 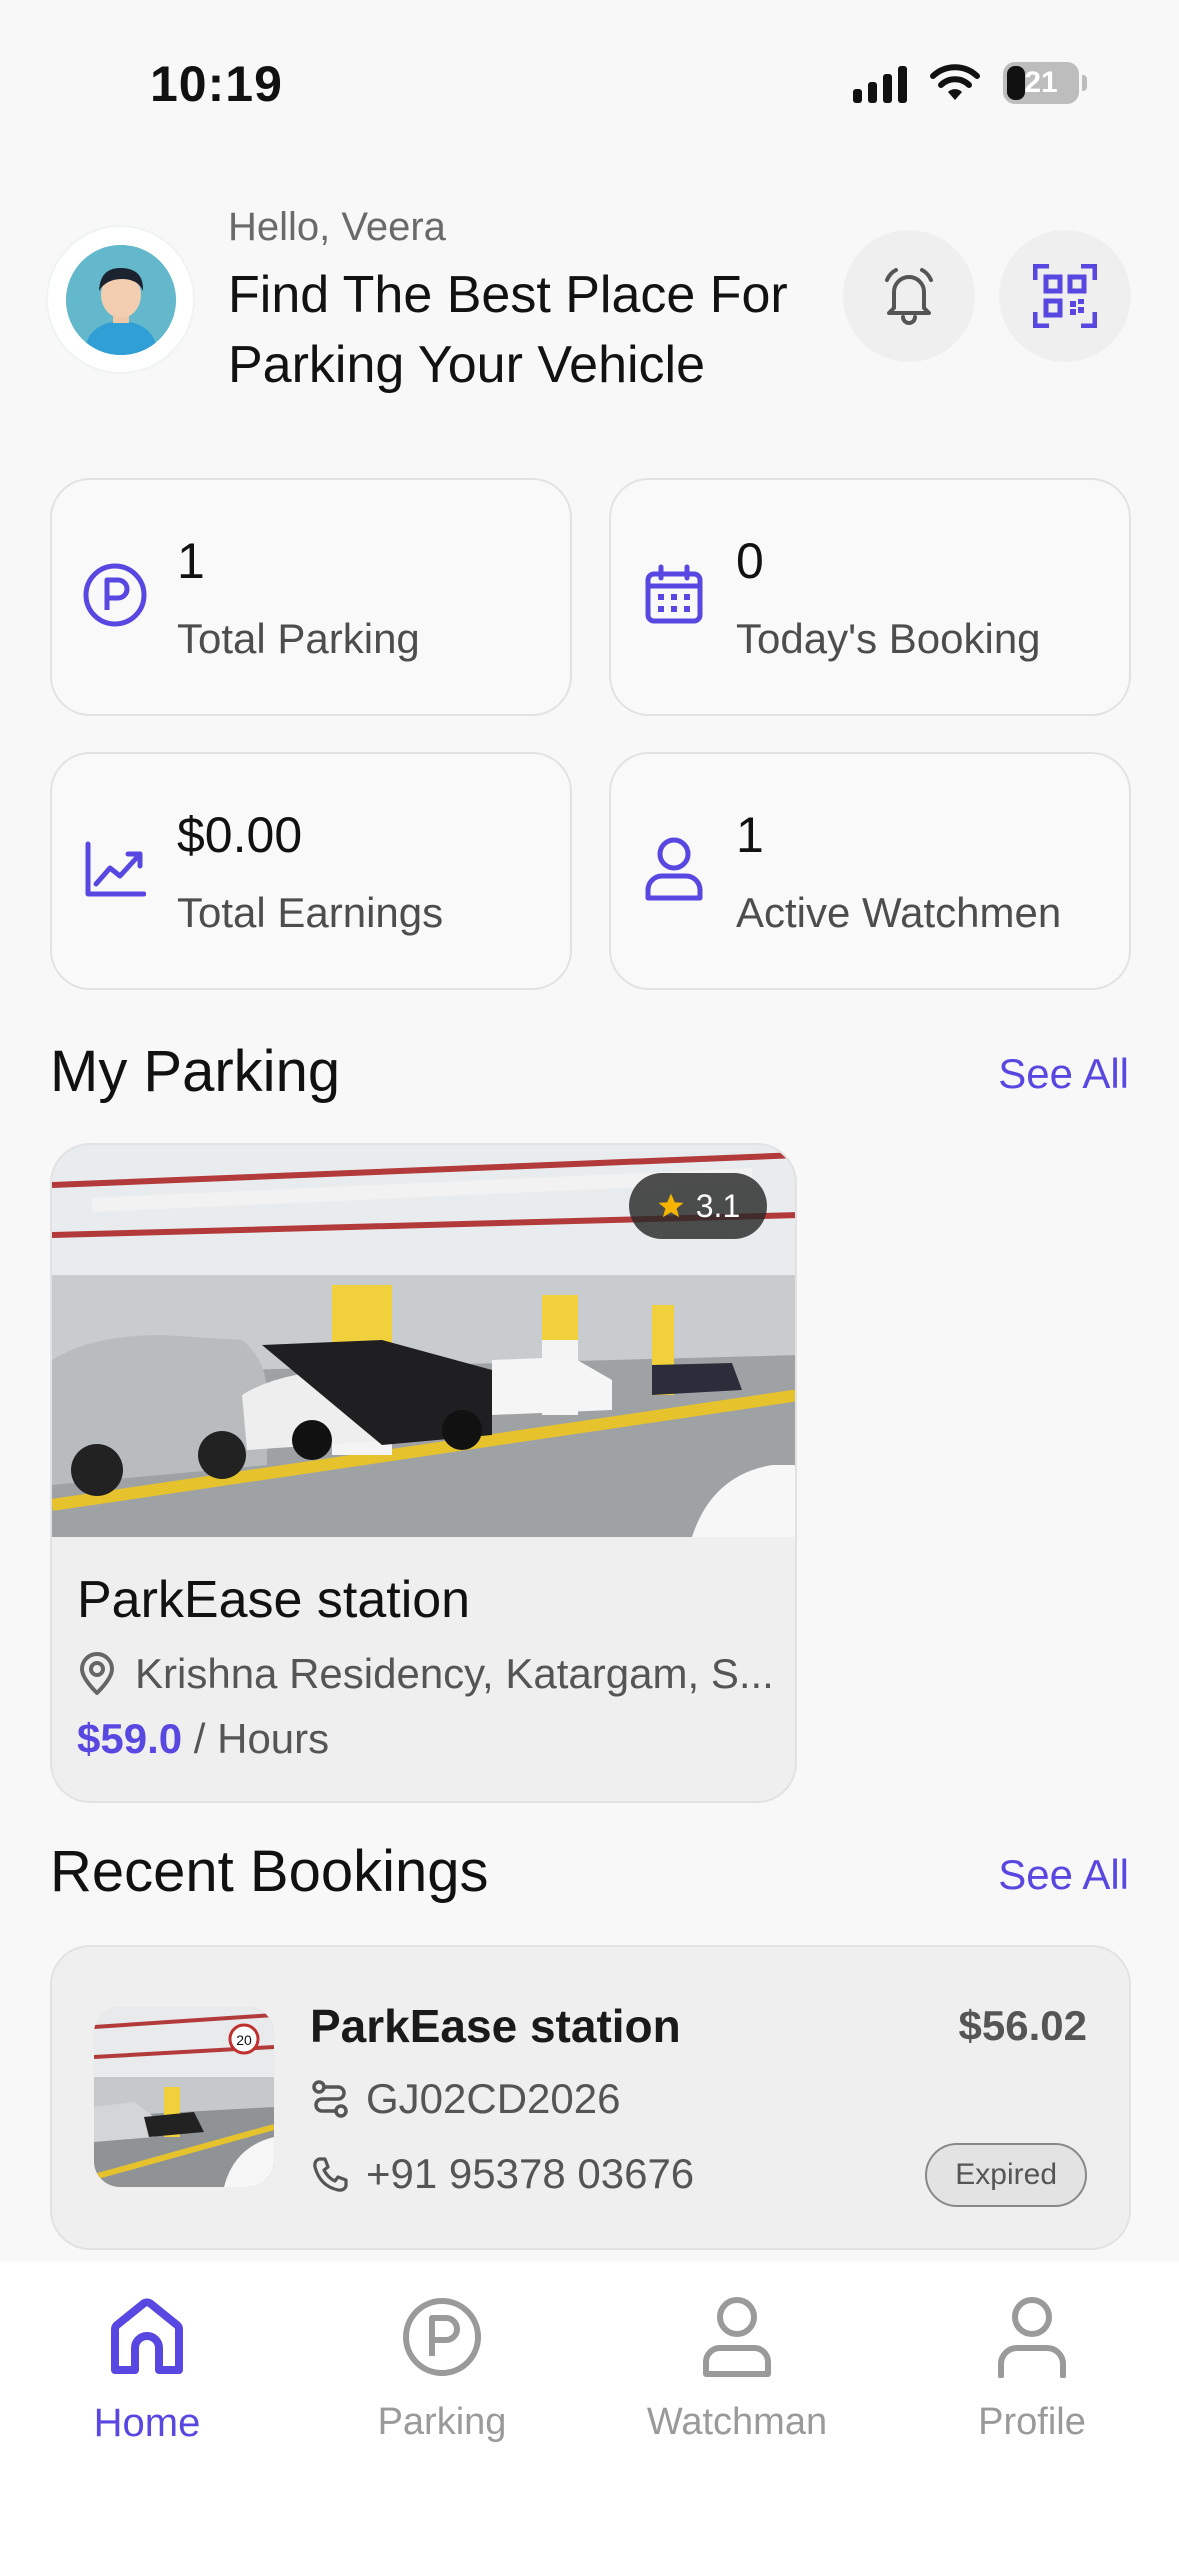 I want to click on stat-label: Today's Booking, so click(x=888, y=638).